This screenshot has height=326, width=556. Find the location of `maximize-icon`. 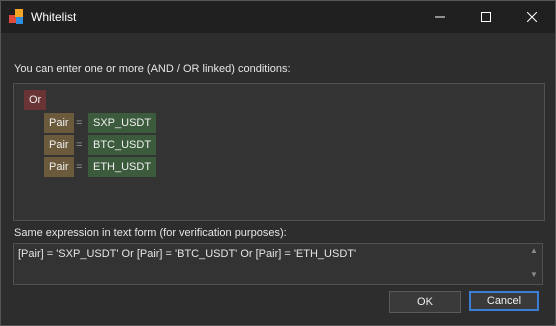

maximize-icon is located at coordinates (486, 17).